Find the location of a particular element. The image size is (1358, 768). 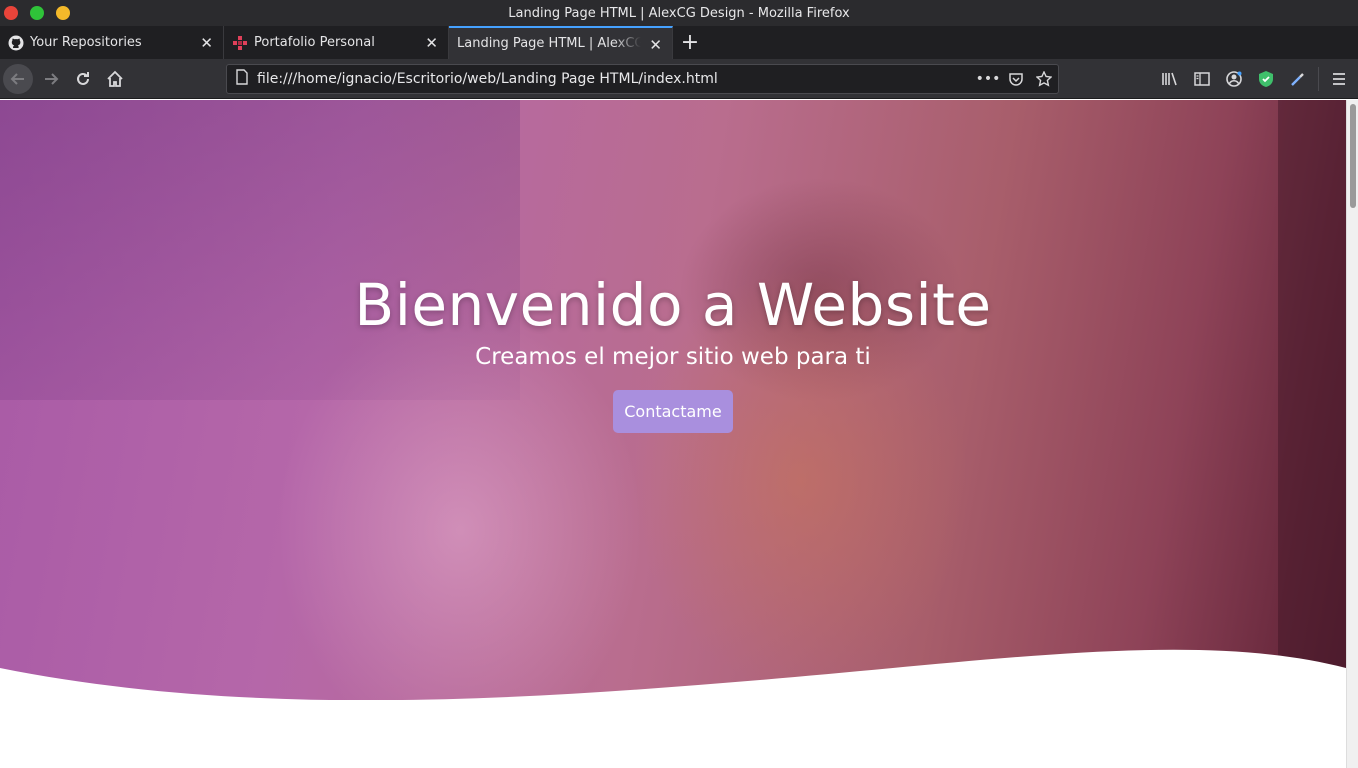

back-arrow-icon is located at coordinates (17, 79).